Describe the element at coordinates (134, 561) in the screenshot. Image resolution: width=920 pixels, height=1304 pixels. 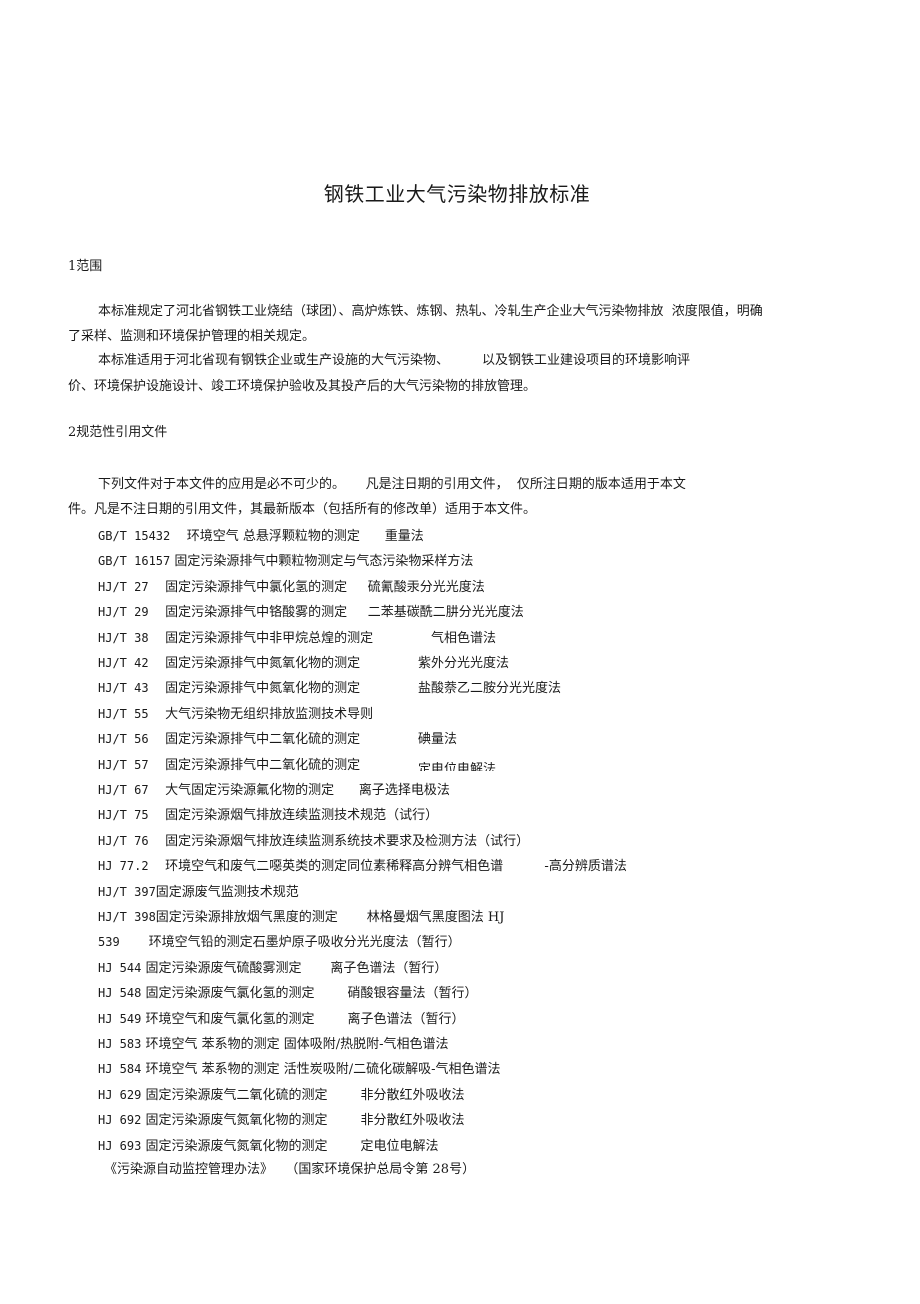
I see `reference-code: GB/T 16157` at that location.